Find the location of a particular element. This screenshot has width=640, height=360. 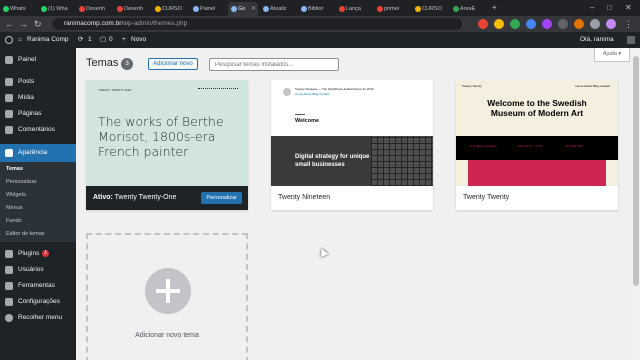

close-tab-icon: ✕ is located at coordinates (253, 9).